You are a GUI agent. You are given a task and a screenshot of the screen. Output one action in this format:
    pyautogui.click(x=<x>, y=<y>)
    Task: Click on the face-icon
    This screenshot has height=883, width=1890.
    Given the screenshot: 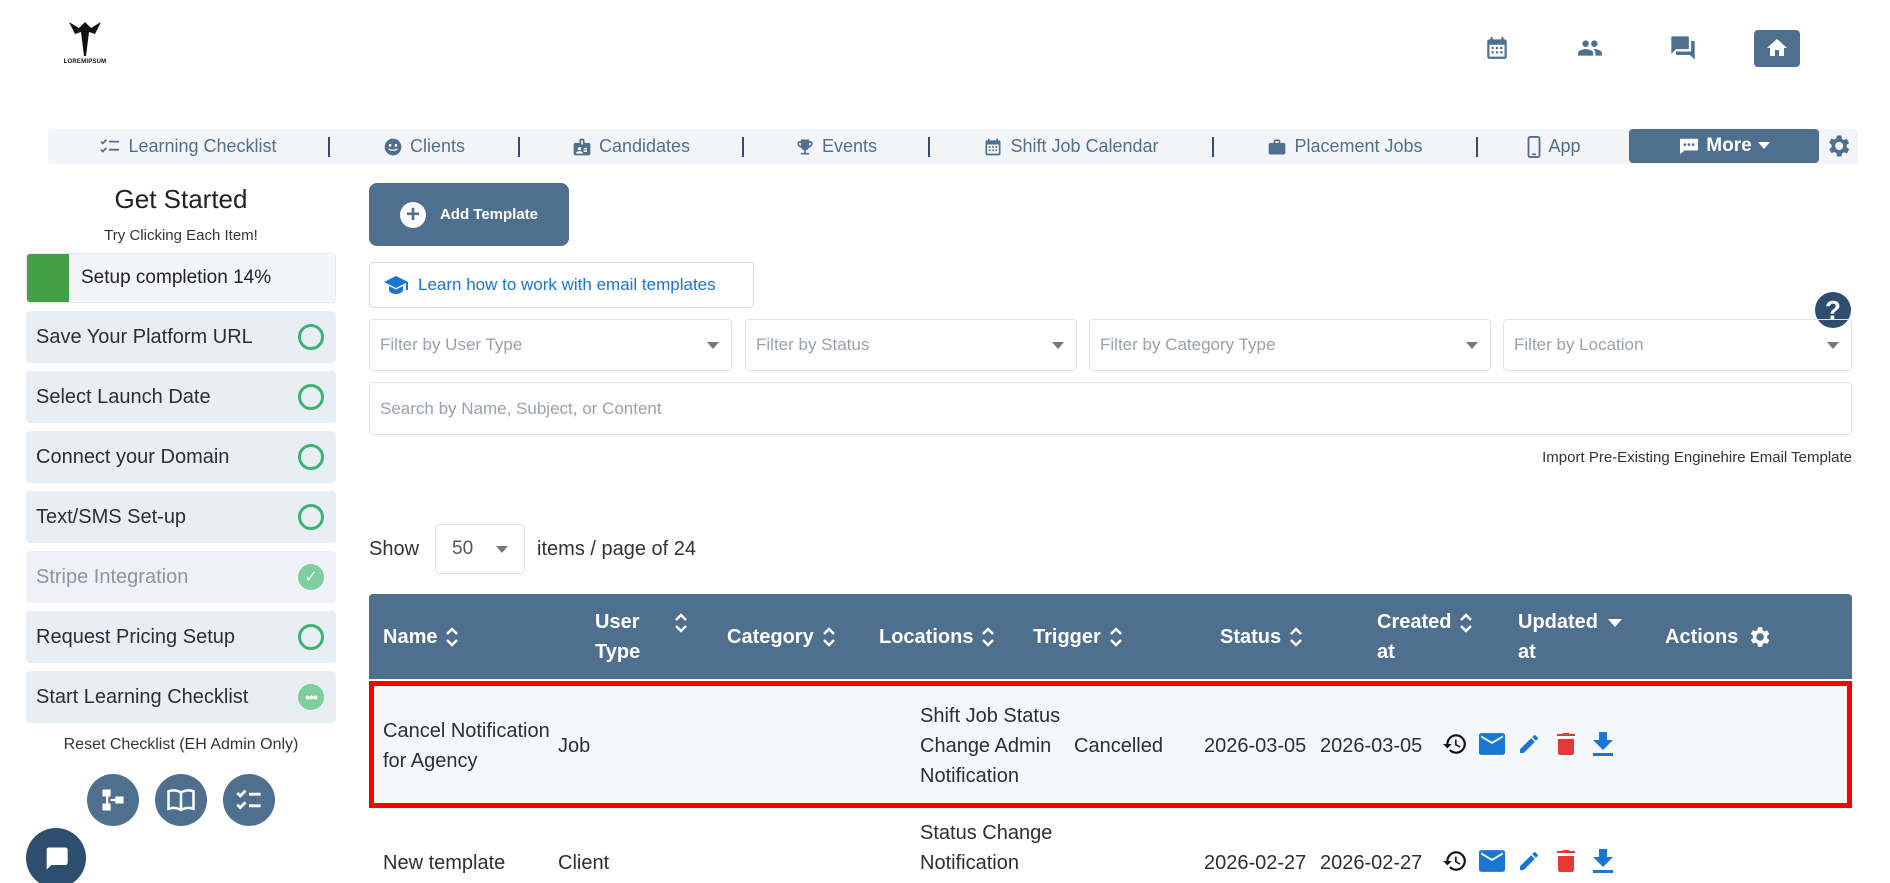 What is the action you would take?
    pyautogui.click(x=393, y=146)
    